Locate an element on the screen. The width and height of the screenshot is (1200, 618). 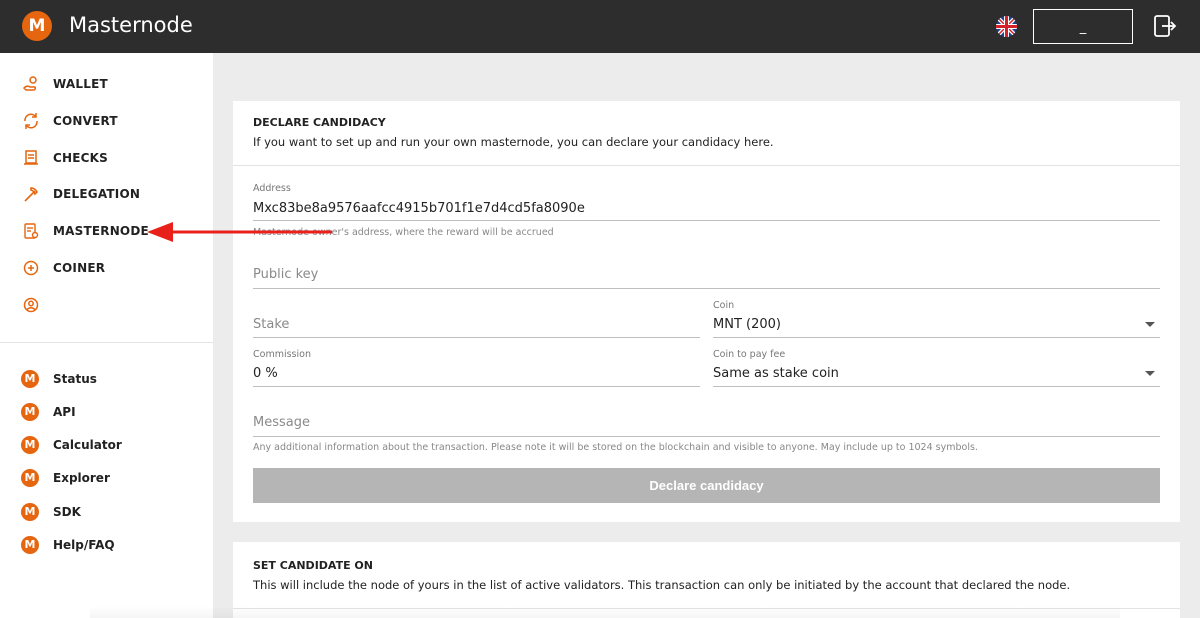
sidebar-link-label: SDK is located at coordinates (67, 512).